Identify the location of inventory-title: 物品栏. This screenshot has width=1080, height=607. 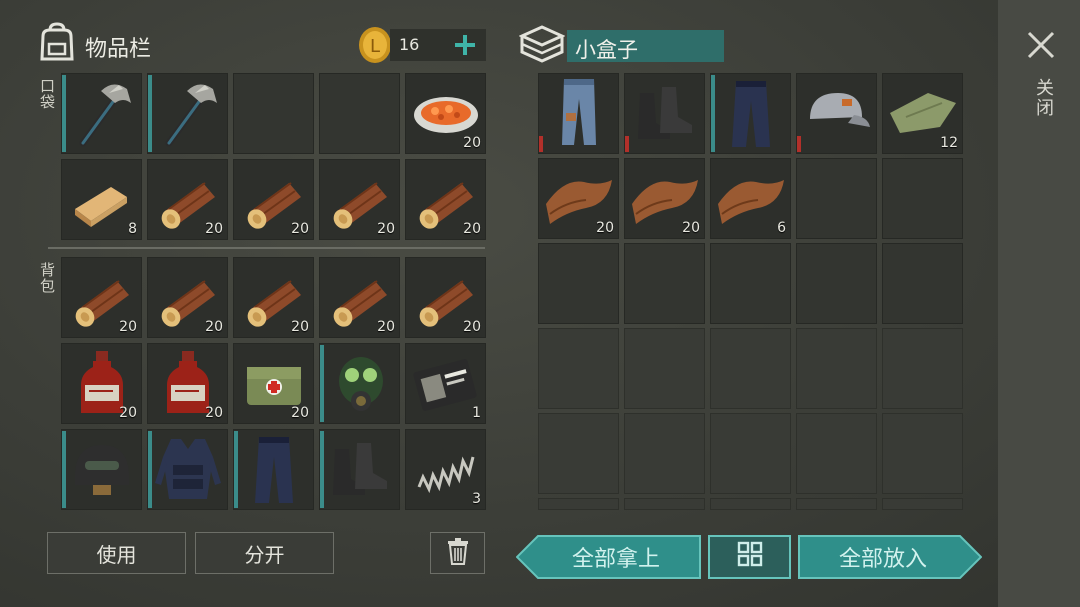
(118, 49).